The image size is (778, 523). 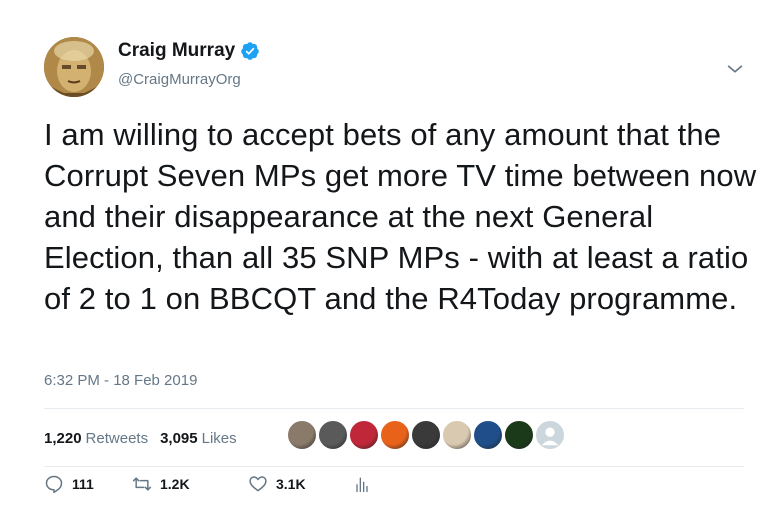 I want to click on reply-count: 111, so click(x=83, y=484).